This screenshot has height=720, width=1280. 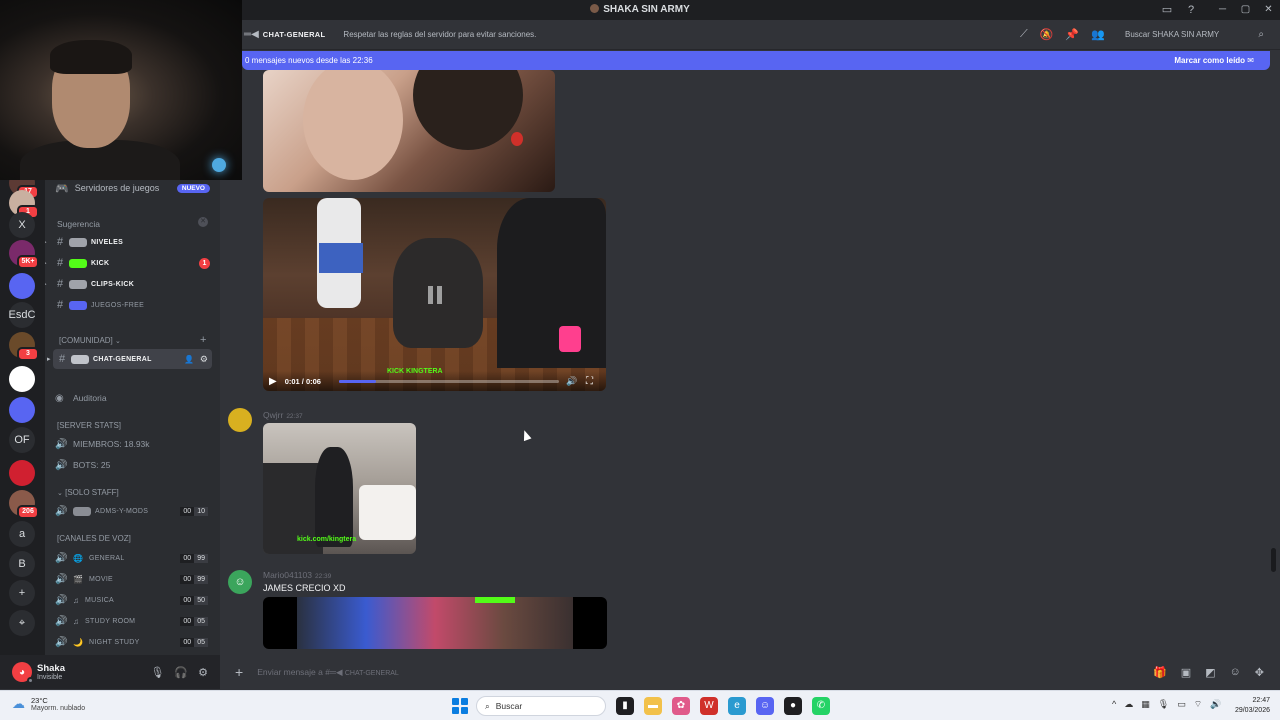 I want to click on channel-chat-general: ▸ # CHAT-GENERAL 👤 ⚙, so click(x=129, y=359).